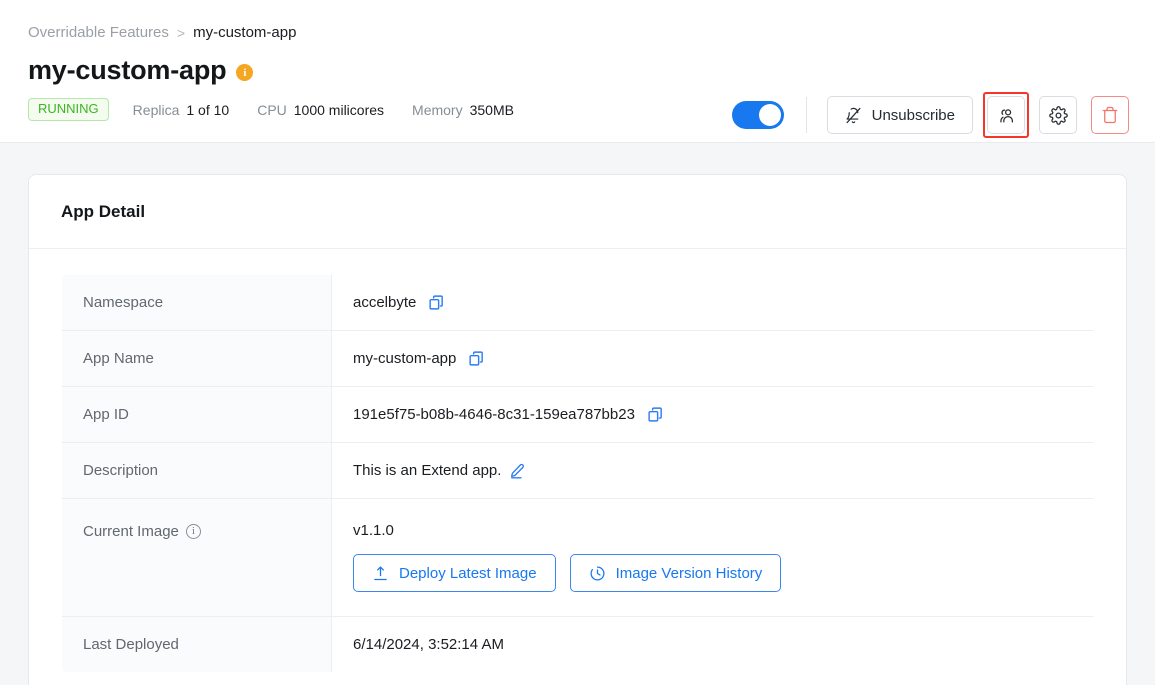  I want to click on meta-replica: Replica 1 of 10, so click(181, 110).